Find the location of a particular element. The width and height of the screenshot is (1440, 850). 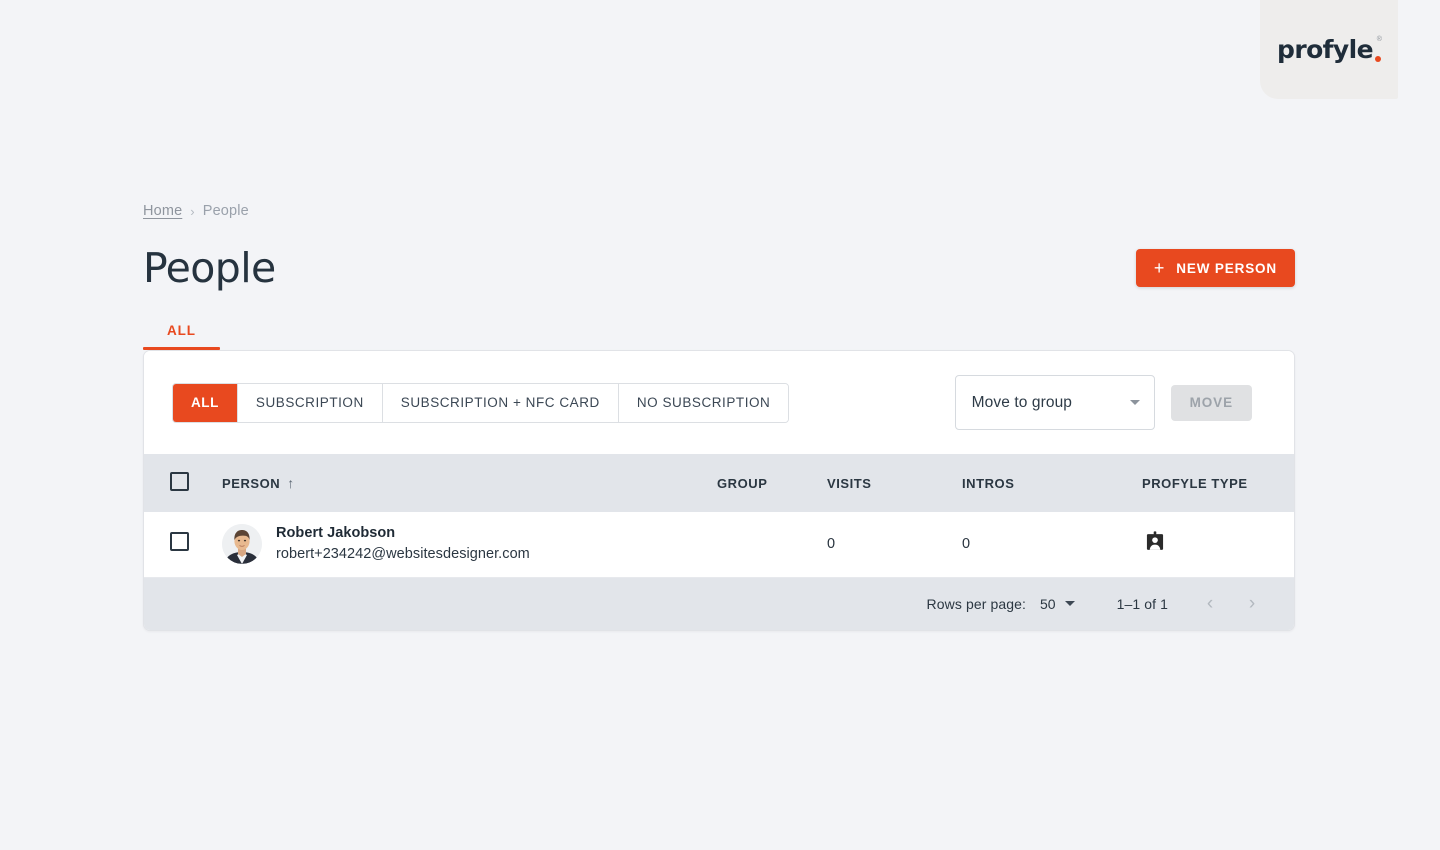

id-badge-icon is located at coordinates (1155, 542).